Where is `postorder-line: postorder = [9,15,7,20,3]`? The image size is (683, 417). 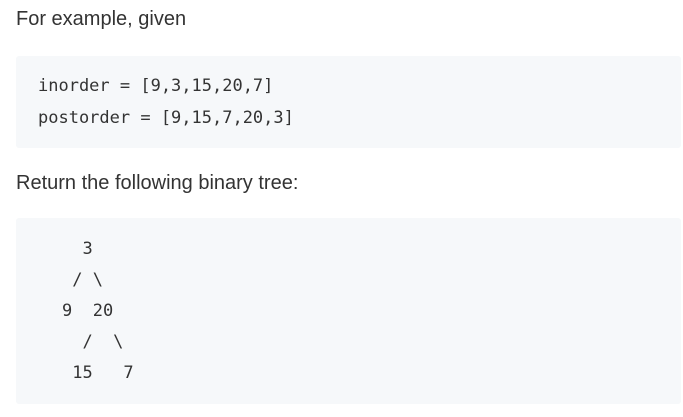 postorder-line: postorder = [9,15,7,20,3] is located at coordinates (166, 118).